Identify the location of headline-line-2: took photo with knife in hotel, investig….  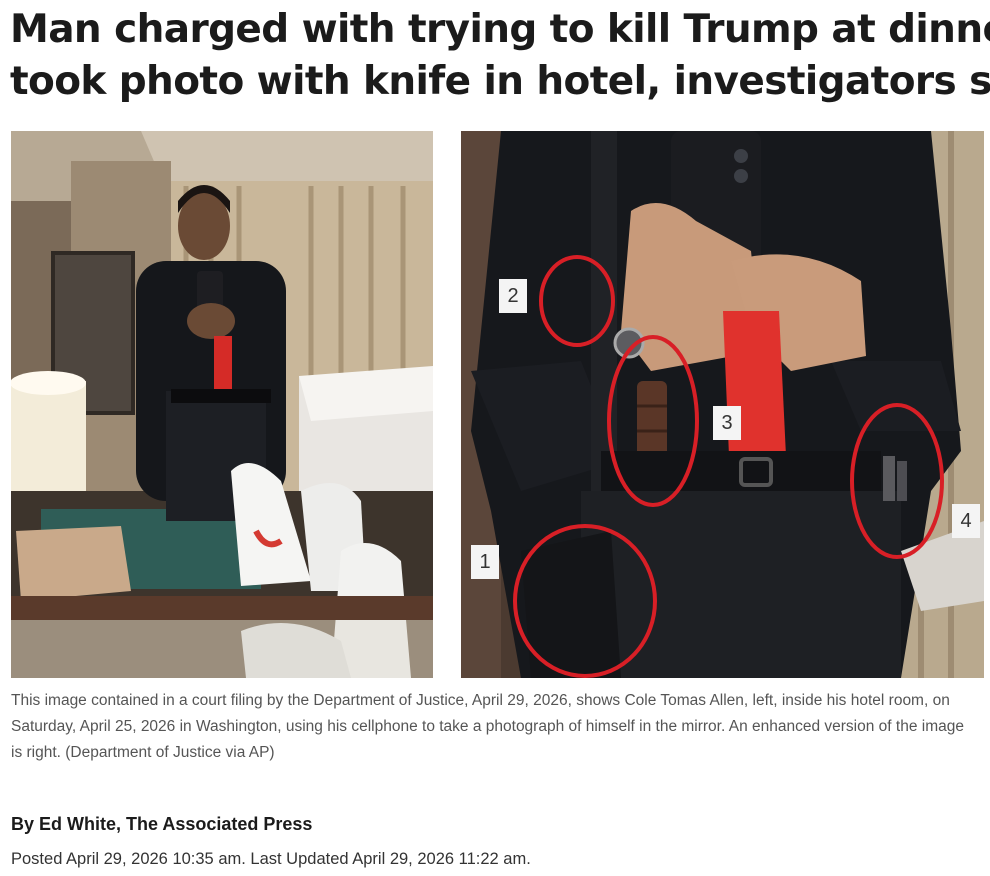
(500, 81).